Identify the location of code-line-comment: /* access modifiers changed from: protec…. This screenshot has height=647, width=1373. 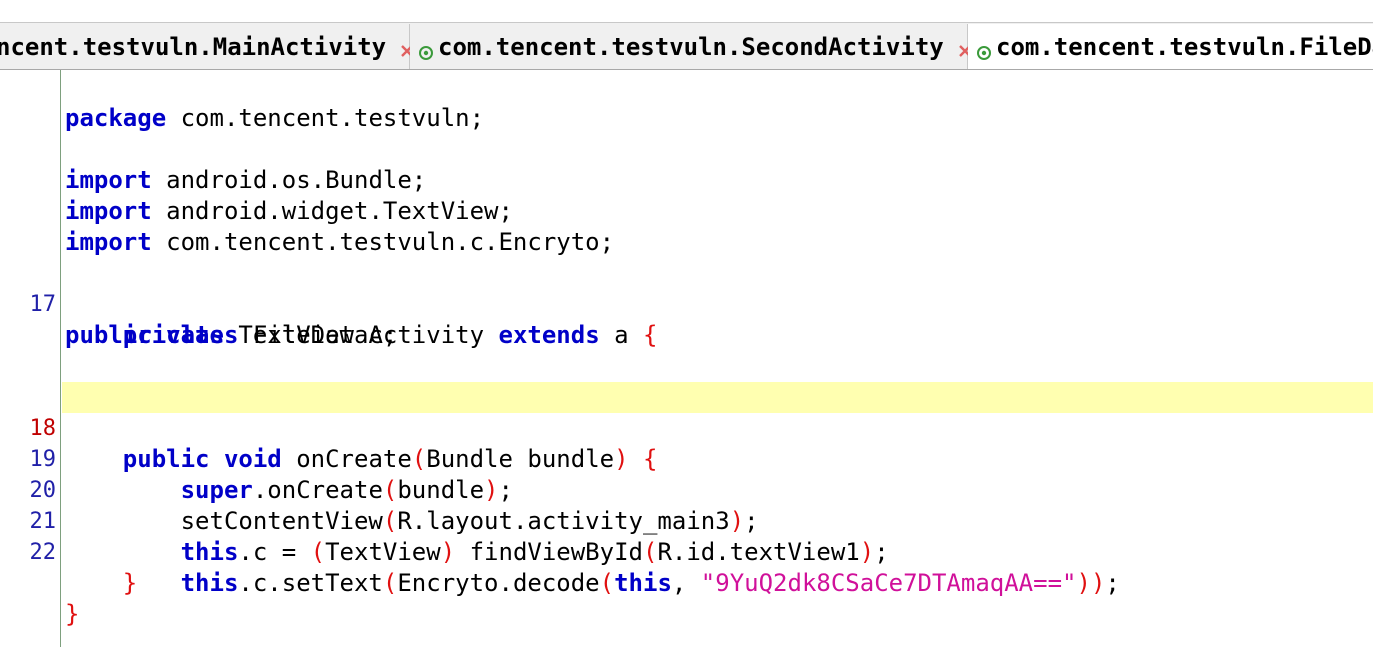
(455, 397).